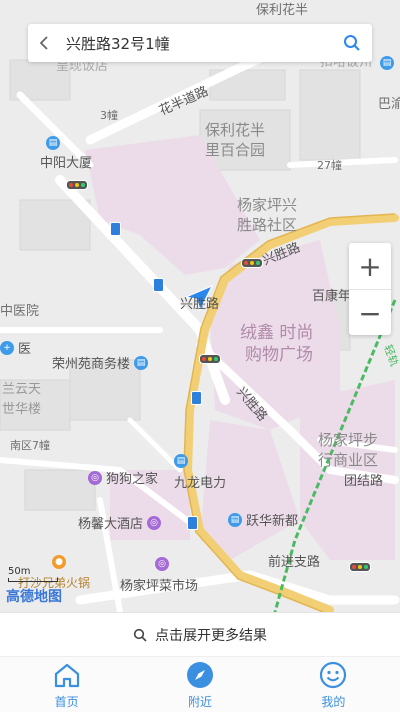 The image size is (400, 712). What do you see at coordinates (294, 562) in the screenshot?
I see `label-qianjin-road: 前进支路` at bounding box center [294, 562].